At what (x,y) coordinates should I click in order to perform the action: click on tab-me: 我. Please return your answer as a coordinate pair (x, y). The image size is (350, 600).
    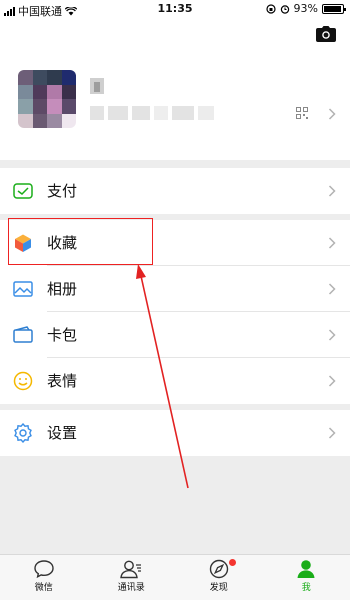
    Looking at the image, I should click on (306, 577).